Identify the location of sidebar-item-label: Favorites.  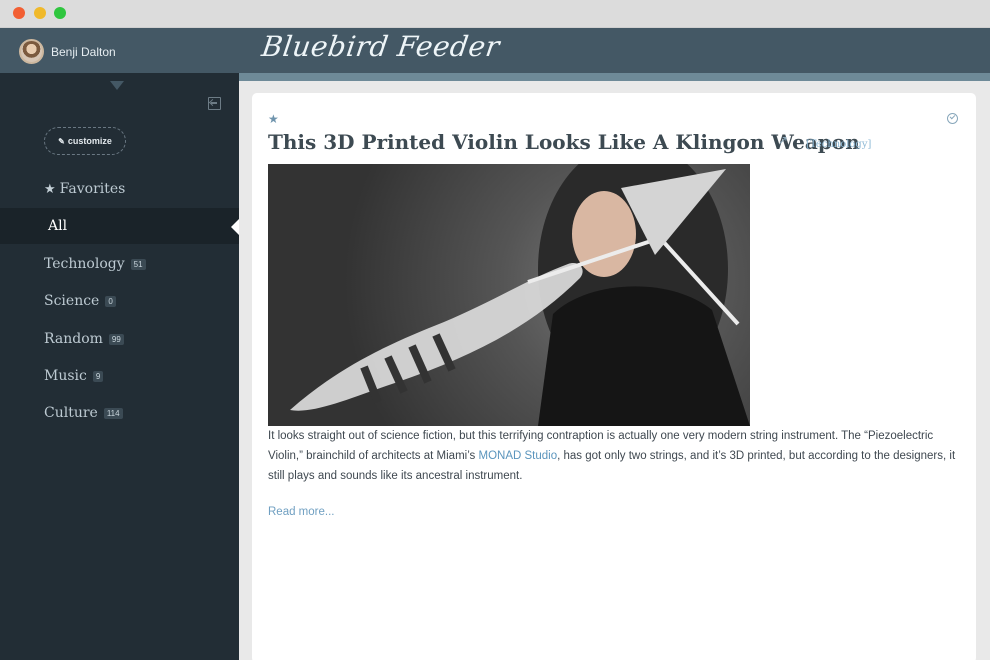
(92, 189).